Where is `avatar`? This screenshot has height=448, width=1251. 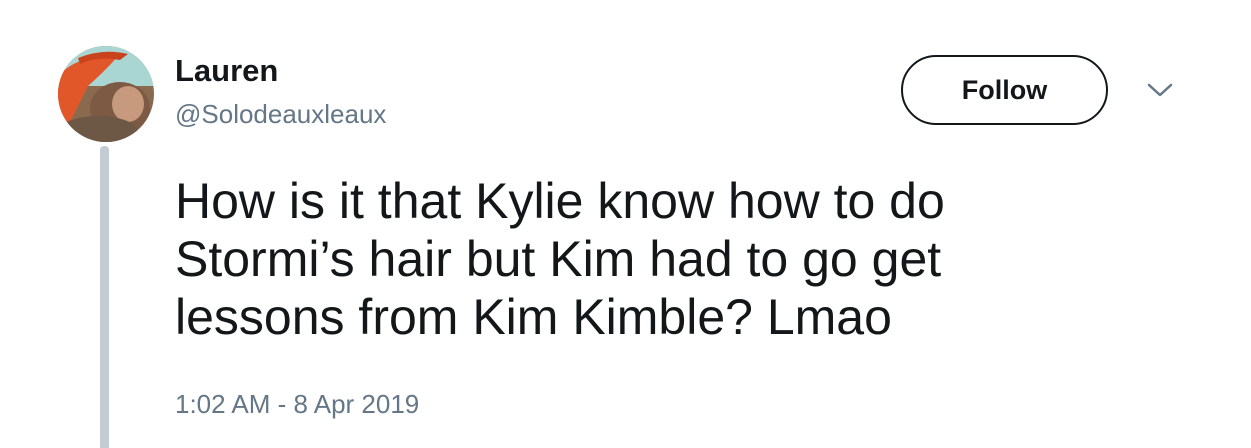 avatar is located at coordinates (106, 94).